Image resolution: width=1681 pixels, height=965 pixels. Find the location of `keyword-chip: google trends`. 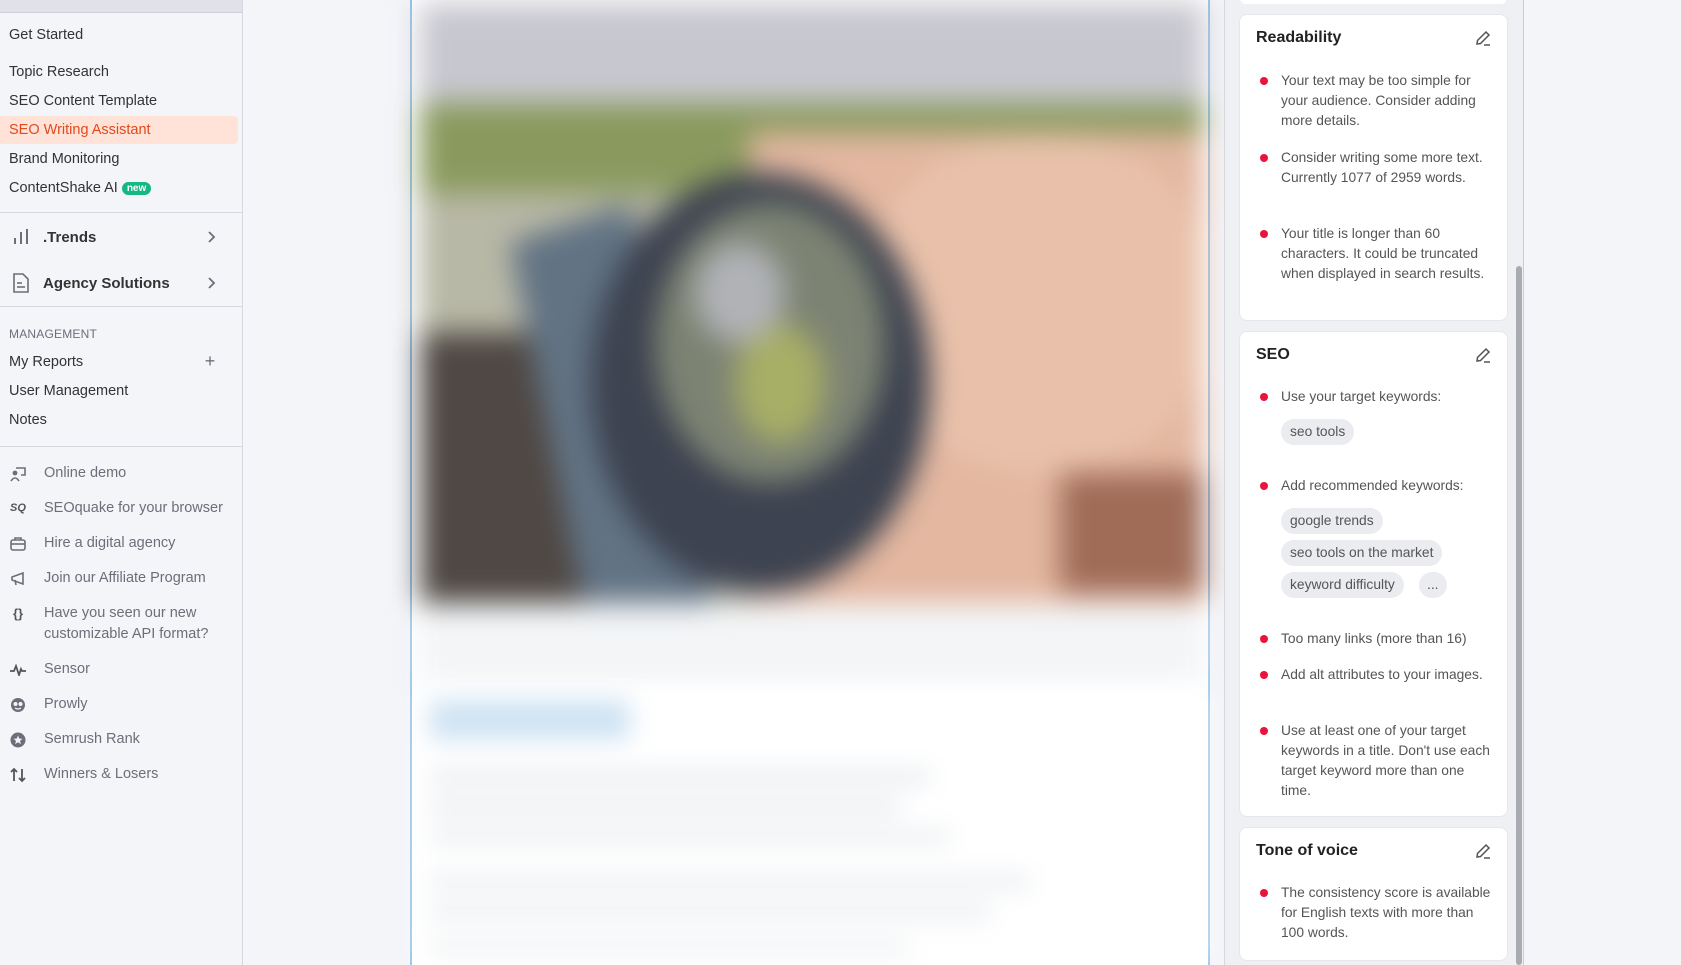

keyword-chip: google trends is located at coordinates (1332, 521).